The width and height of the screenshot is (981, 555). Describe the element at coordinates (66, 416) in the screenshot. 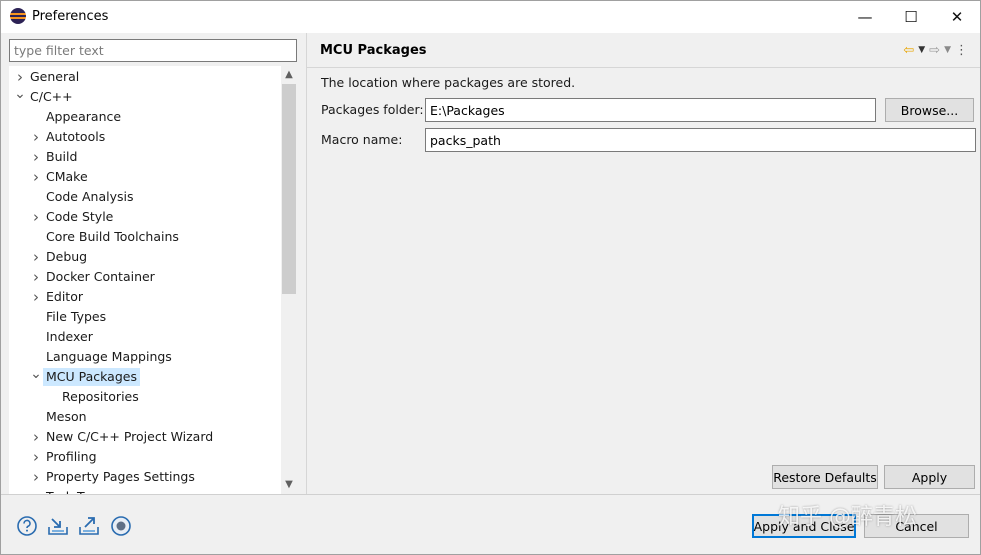

I see `tree-item-label: Meson` at that location.